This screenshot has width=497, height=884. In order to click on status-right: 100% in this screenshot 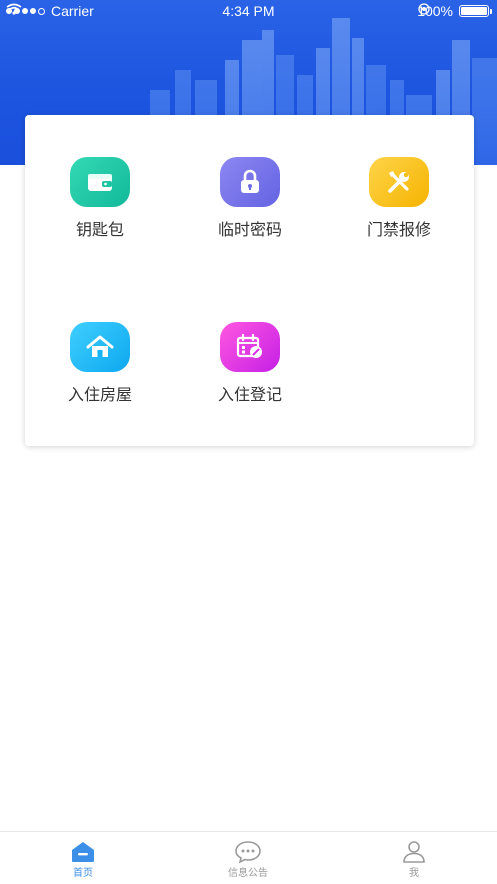, I will do `click(454, 11)`.